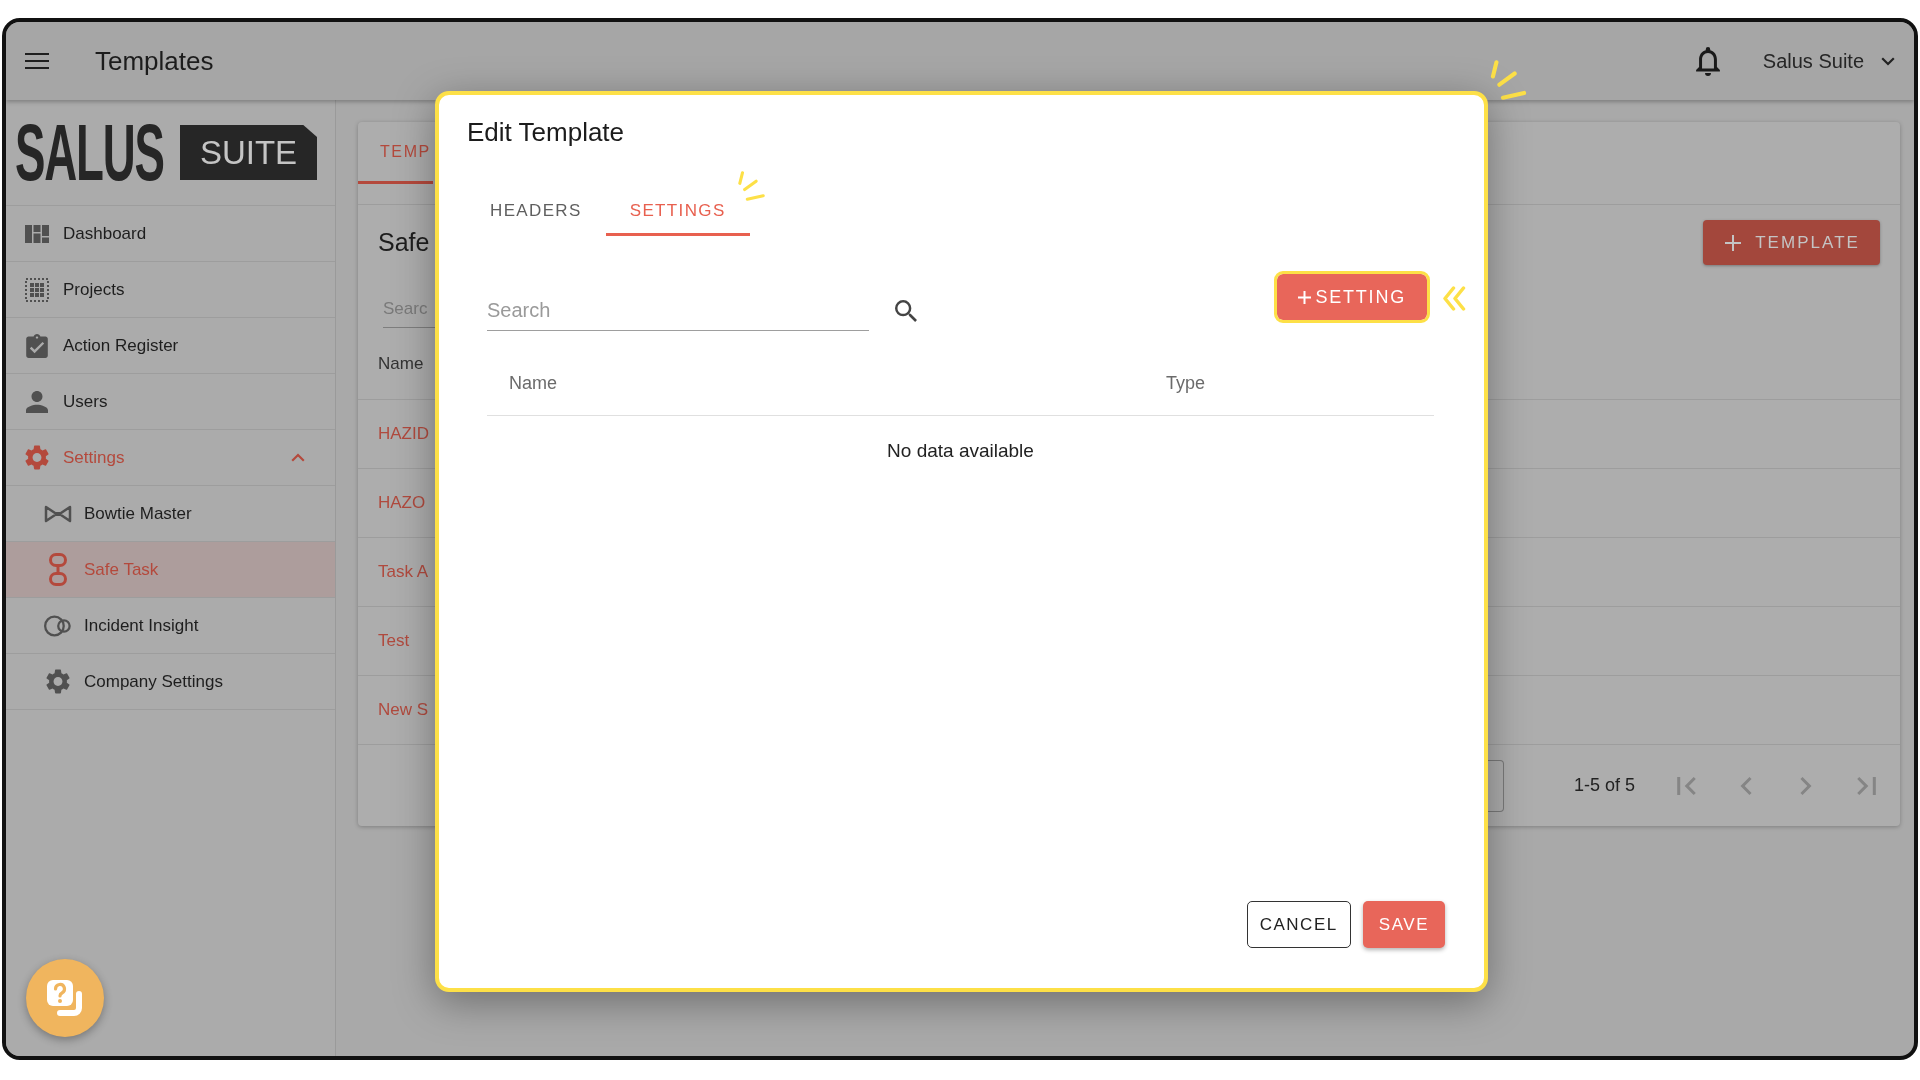 The height and width of the screenshot is (1080, 1920). I want to click on table-cell-text: HAZO, so click(402, 503).